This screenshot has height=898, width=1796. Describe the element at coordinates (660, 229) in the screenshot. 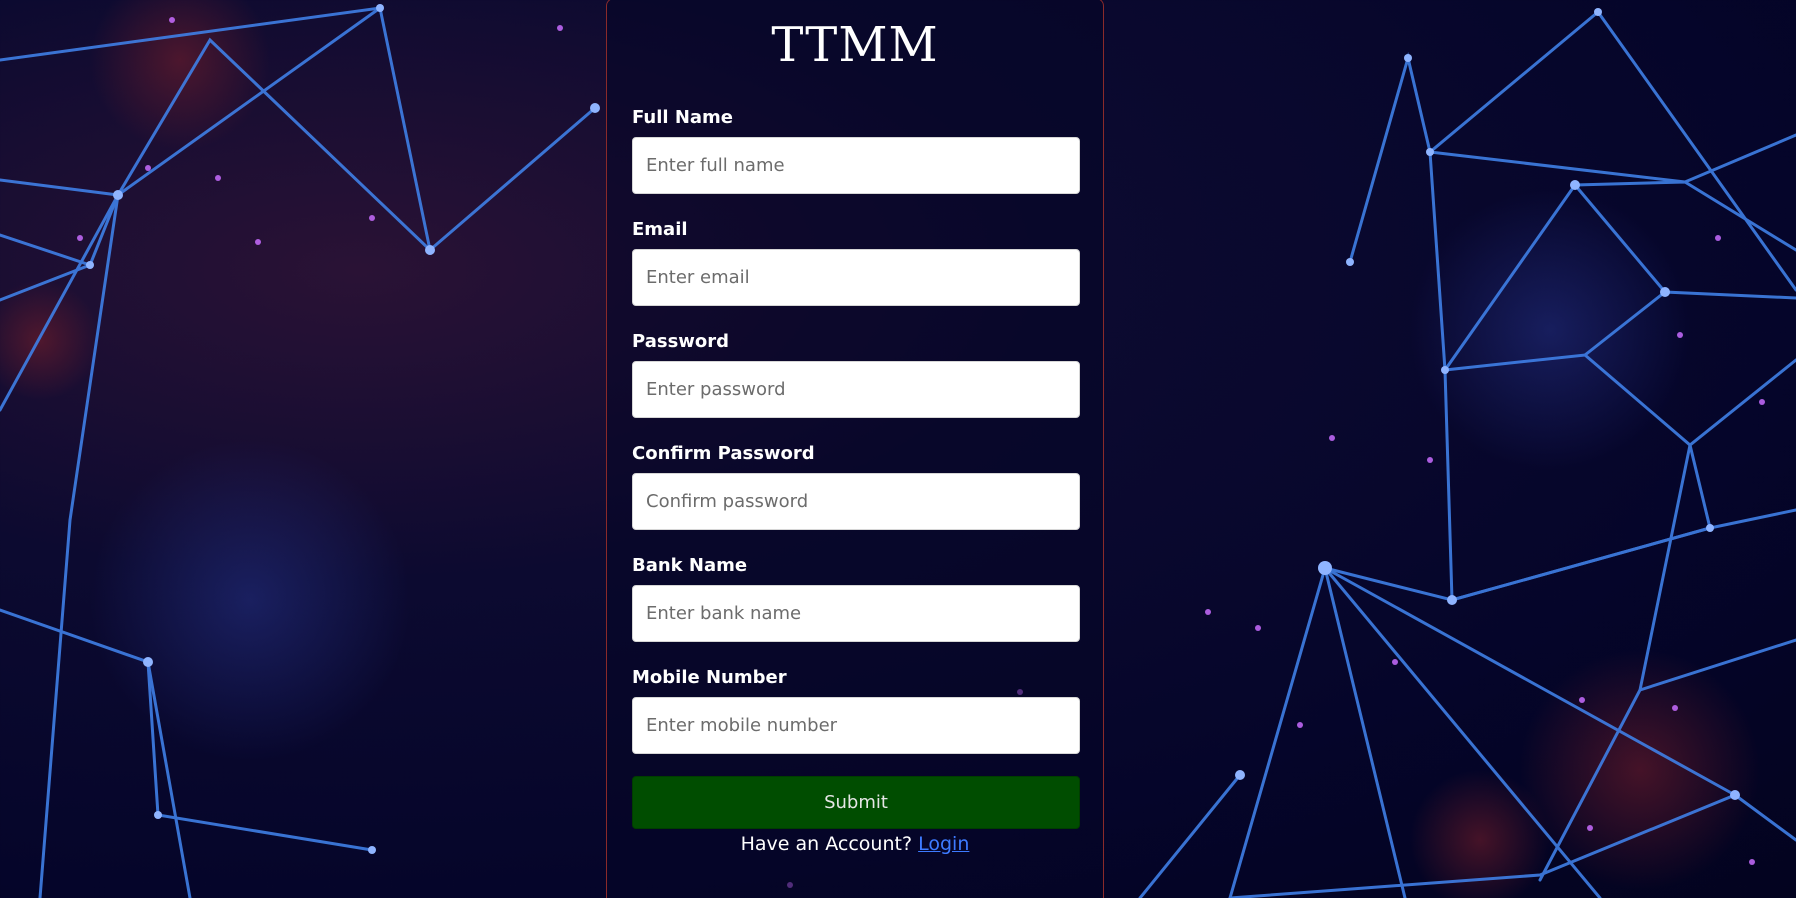

I see `email-label: Email` at that location.